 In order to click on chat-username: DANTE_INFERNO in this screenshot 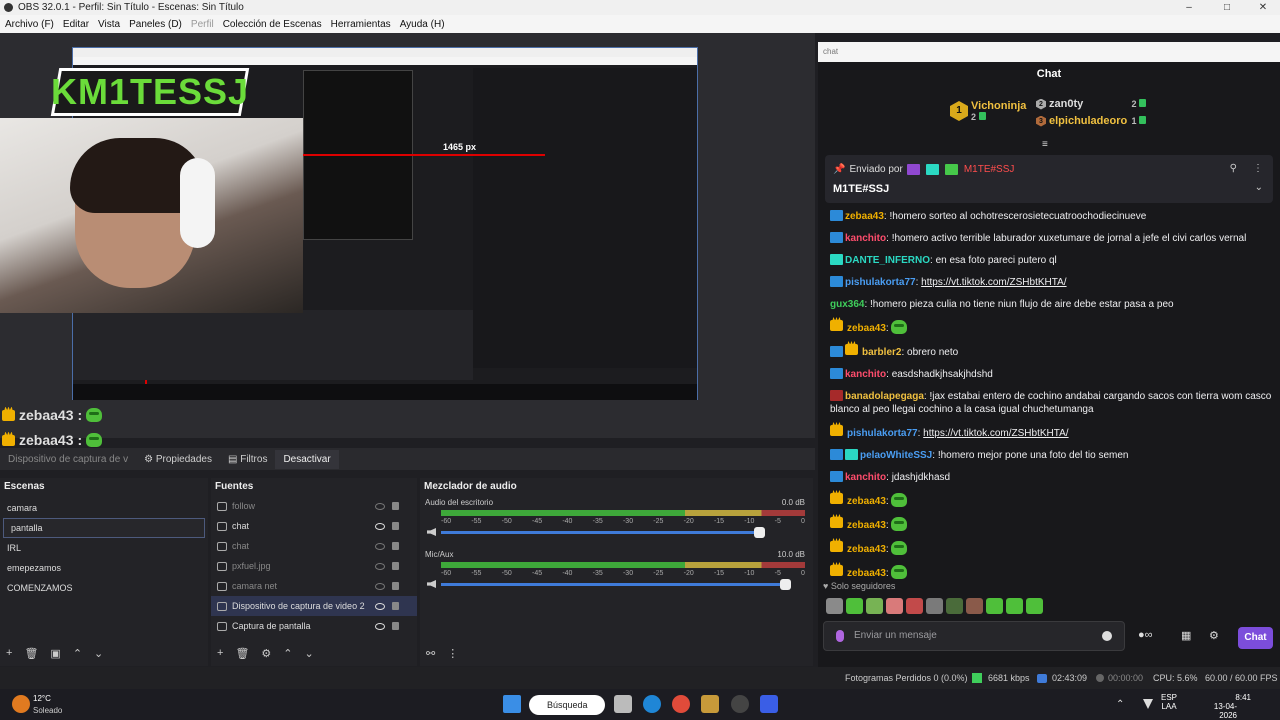, I will do `click(887, 260)`.